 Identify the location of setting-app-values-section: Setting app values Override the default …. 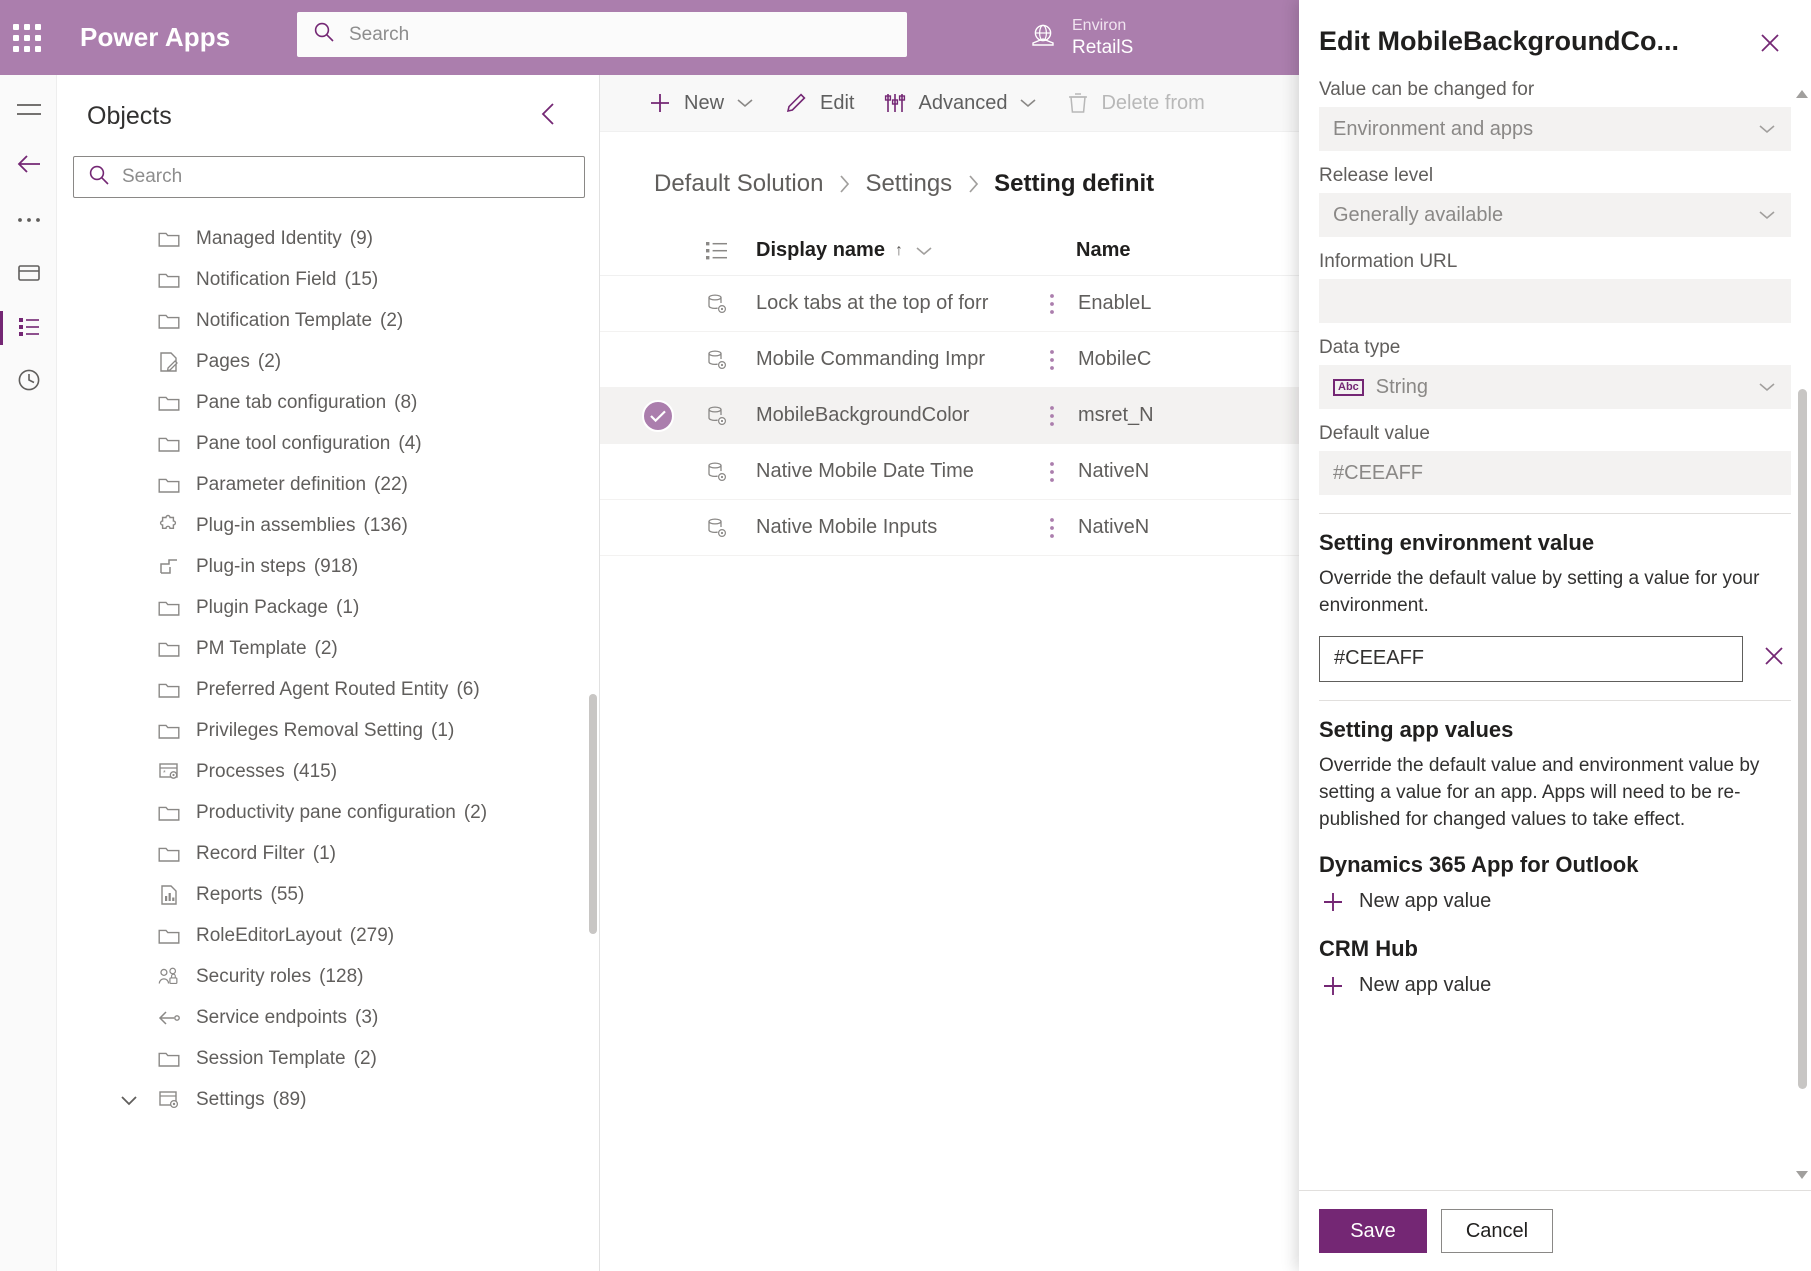
(1555, 859).